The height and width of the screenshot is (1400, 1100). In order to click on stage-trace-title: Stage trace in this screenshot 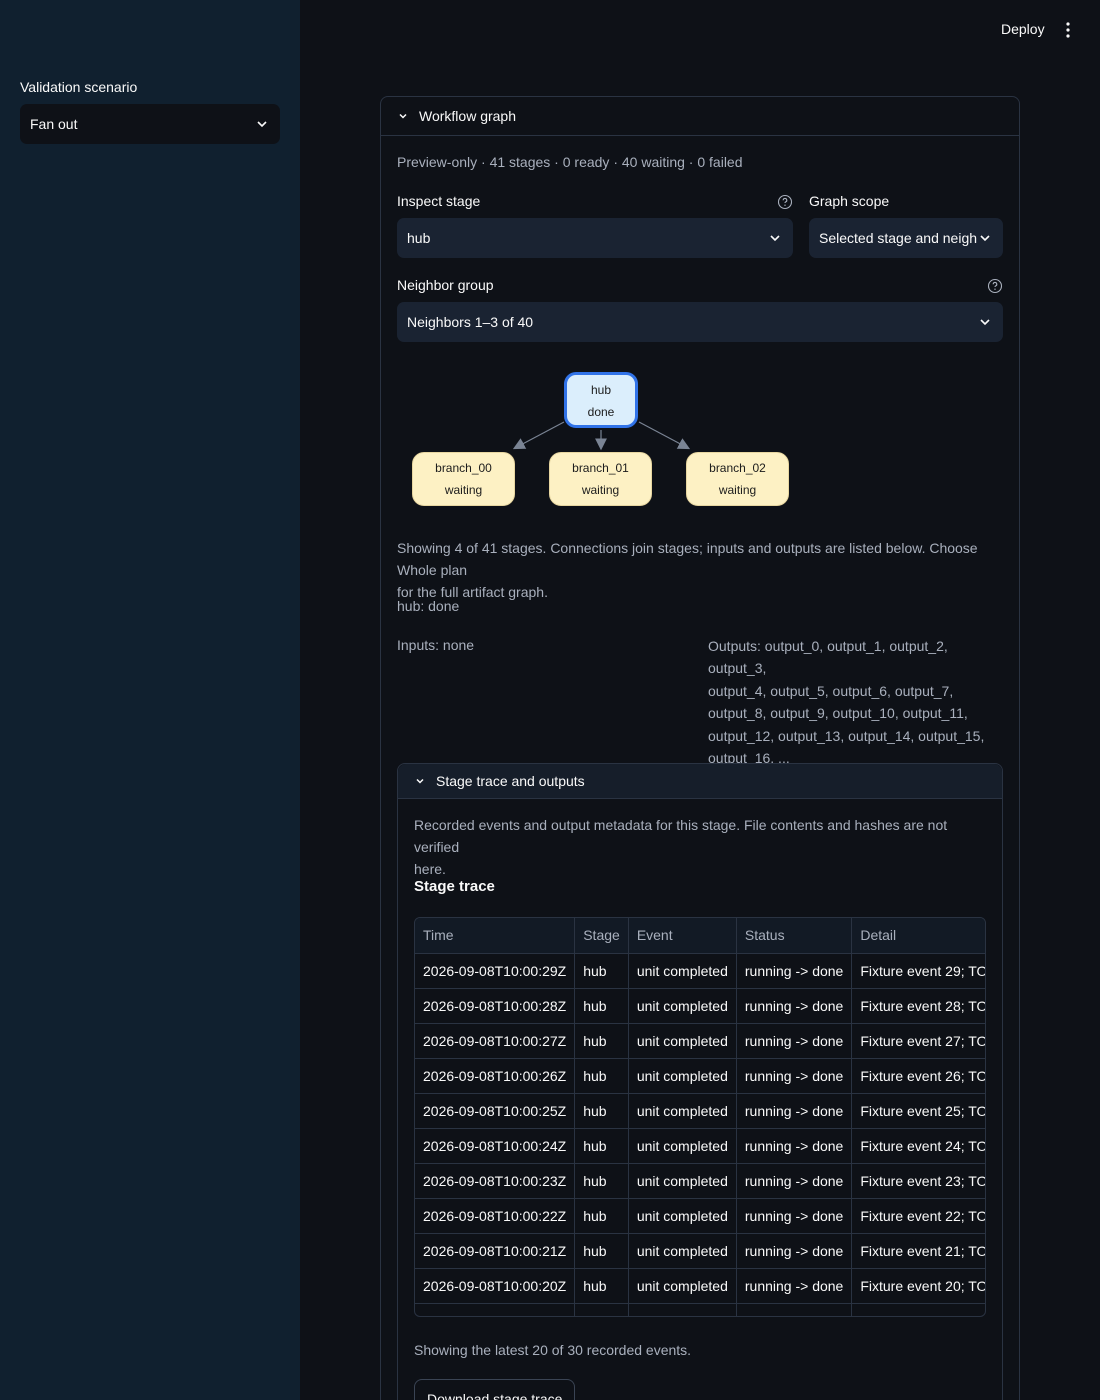, I will do `click(454, 886)`.